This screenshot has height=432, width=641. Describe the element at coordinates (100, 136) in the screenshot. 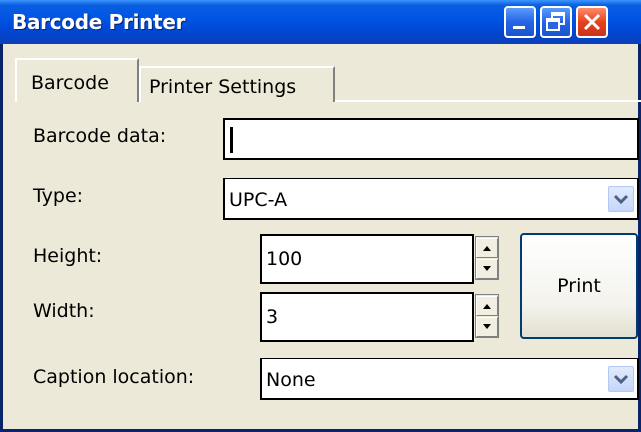

I see `barcode-data-label: Barcode data:` at that location.